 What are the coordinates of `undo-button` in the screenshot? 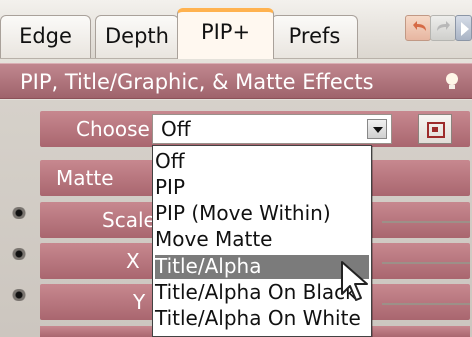 It's located at (418, 28).